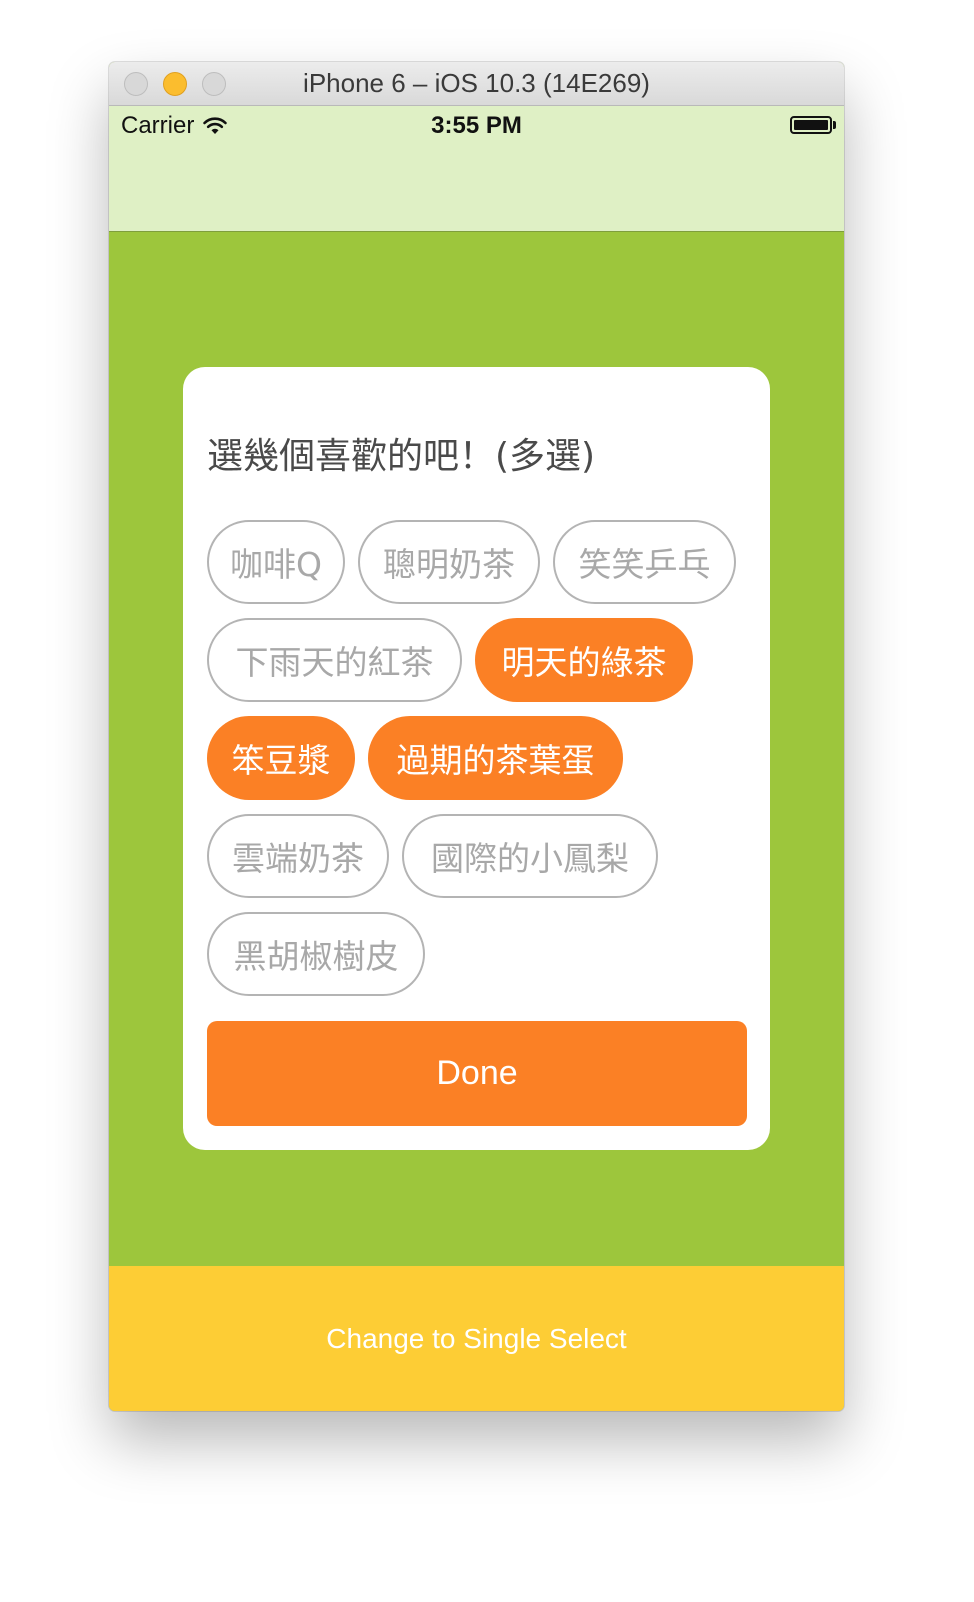 Image resolution: width=974 pixels, height=1602 pixels. What do you see at coordinates (495, 758) in the screenshot?
I see `tag-option-selected: 過期的茶葉蛋` at bounding box center [495, 758].